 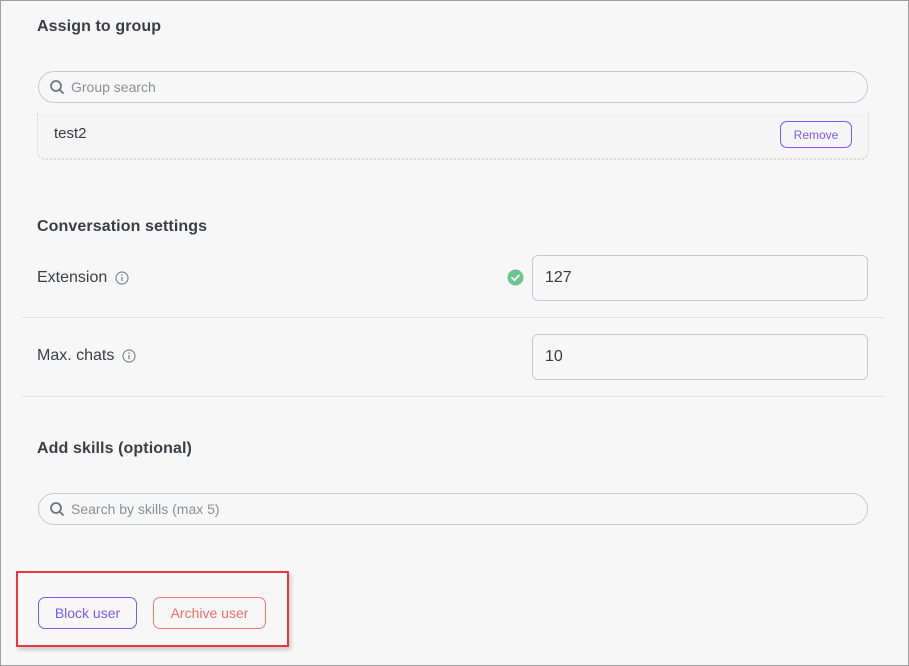 I want to click on archive-user-button: Archive user, so click(x=209, y=613).